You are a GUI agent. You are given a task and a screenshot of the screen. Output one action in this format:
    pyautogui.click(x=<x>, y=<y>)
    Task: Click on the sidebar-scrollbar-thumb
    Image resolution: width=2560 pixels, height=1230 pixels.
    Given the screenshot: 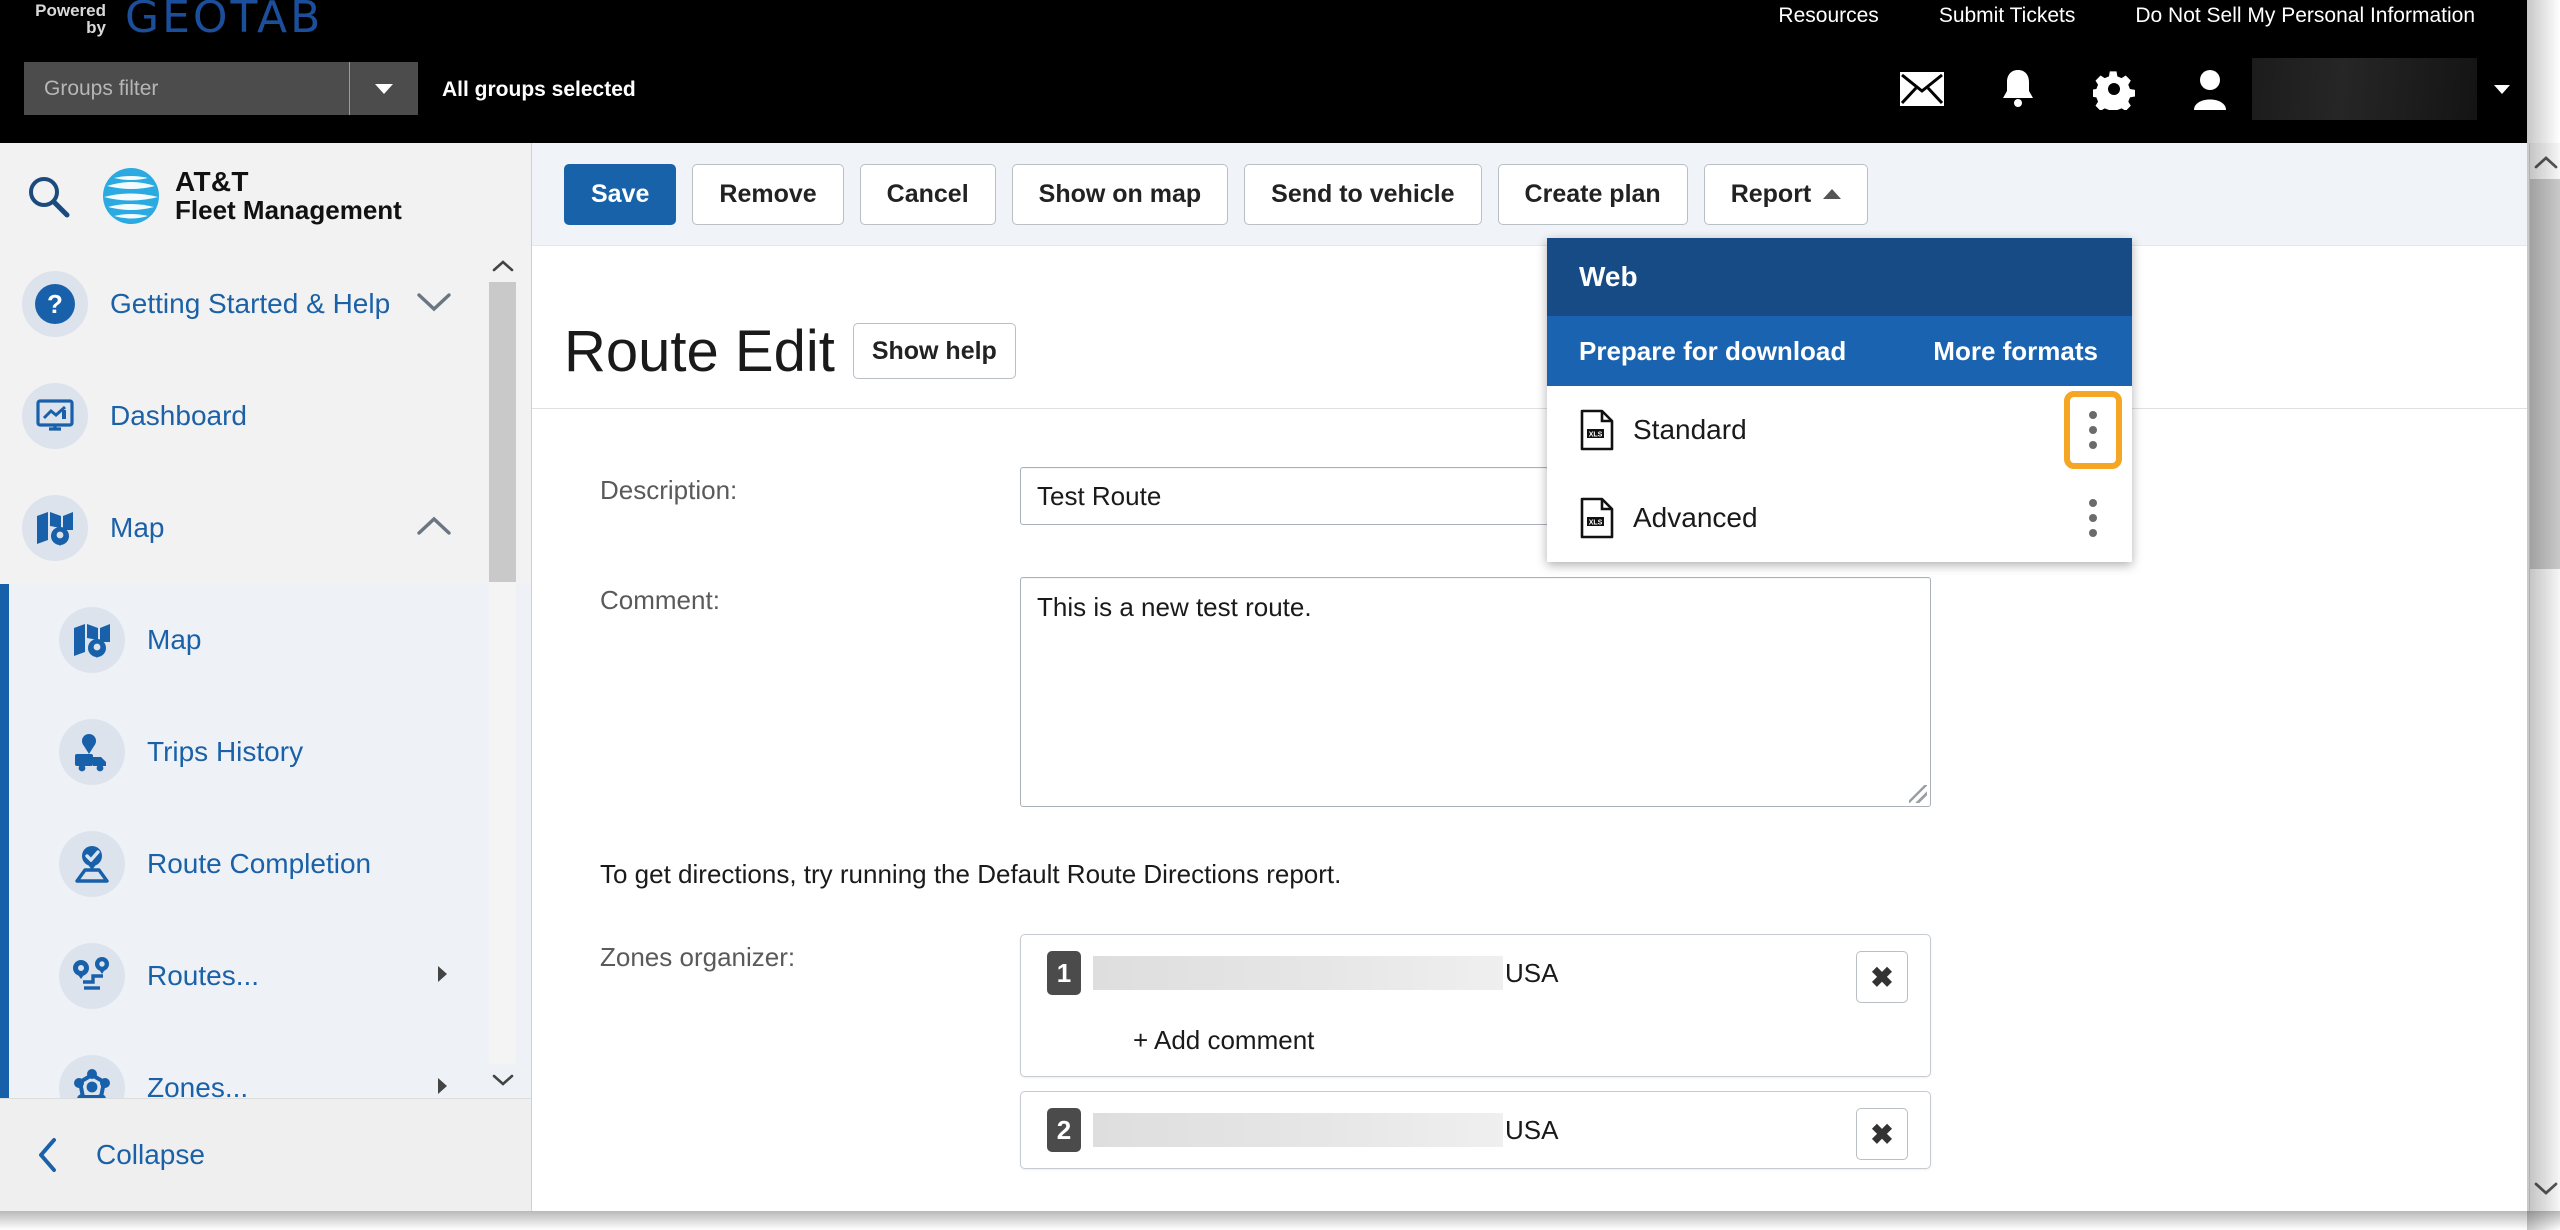 What is the action you would take?
    pyautogui.click(x=502, y=432)
    